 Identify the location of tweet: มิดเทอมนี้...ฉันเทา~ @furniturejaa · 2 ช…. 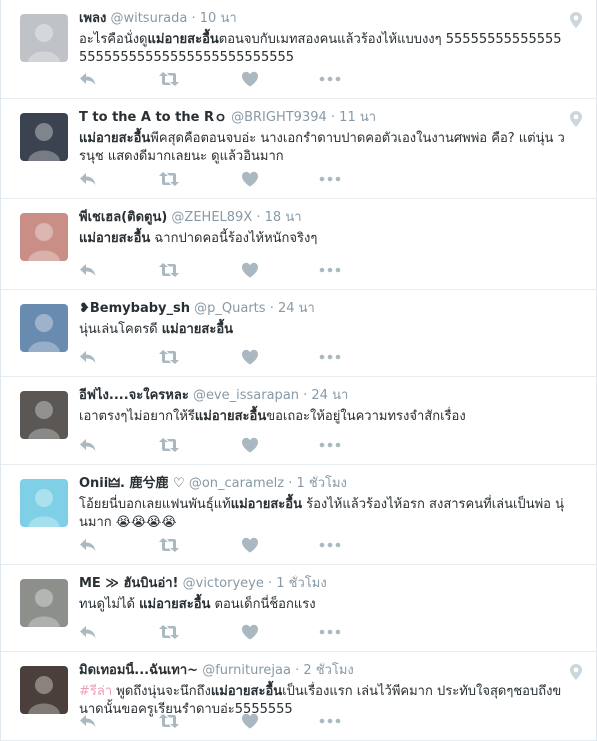
(298, 696).